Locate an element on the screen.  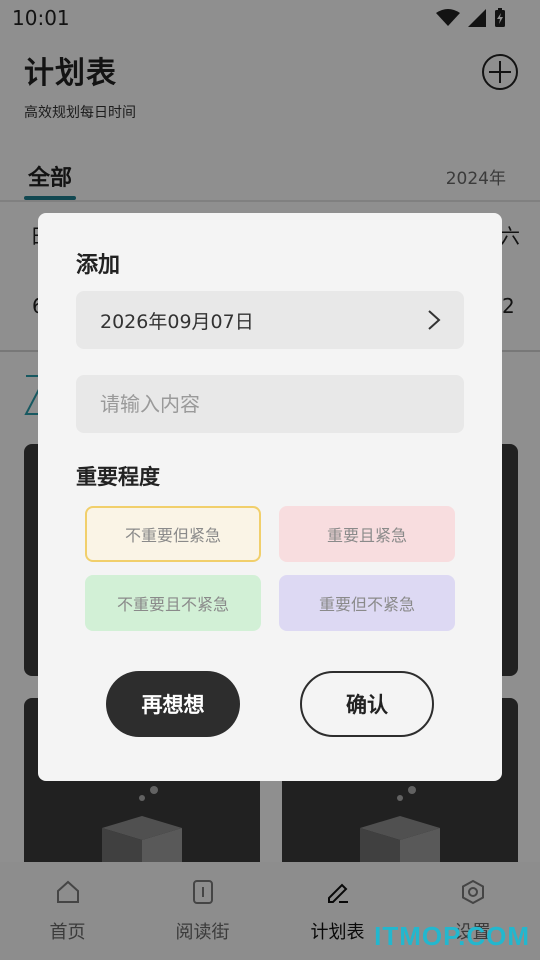
chevron-right-icon is located at coordinates (434, 320).